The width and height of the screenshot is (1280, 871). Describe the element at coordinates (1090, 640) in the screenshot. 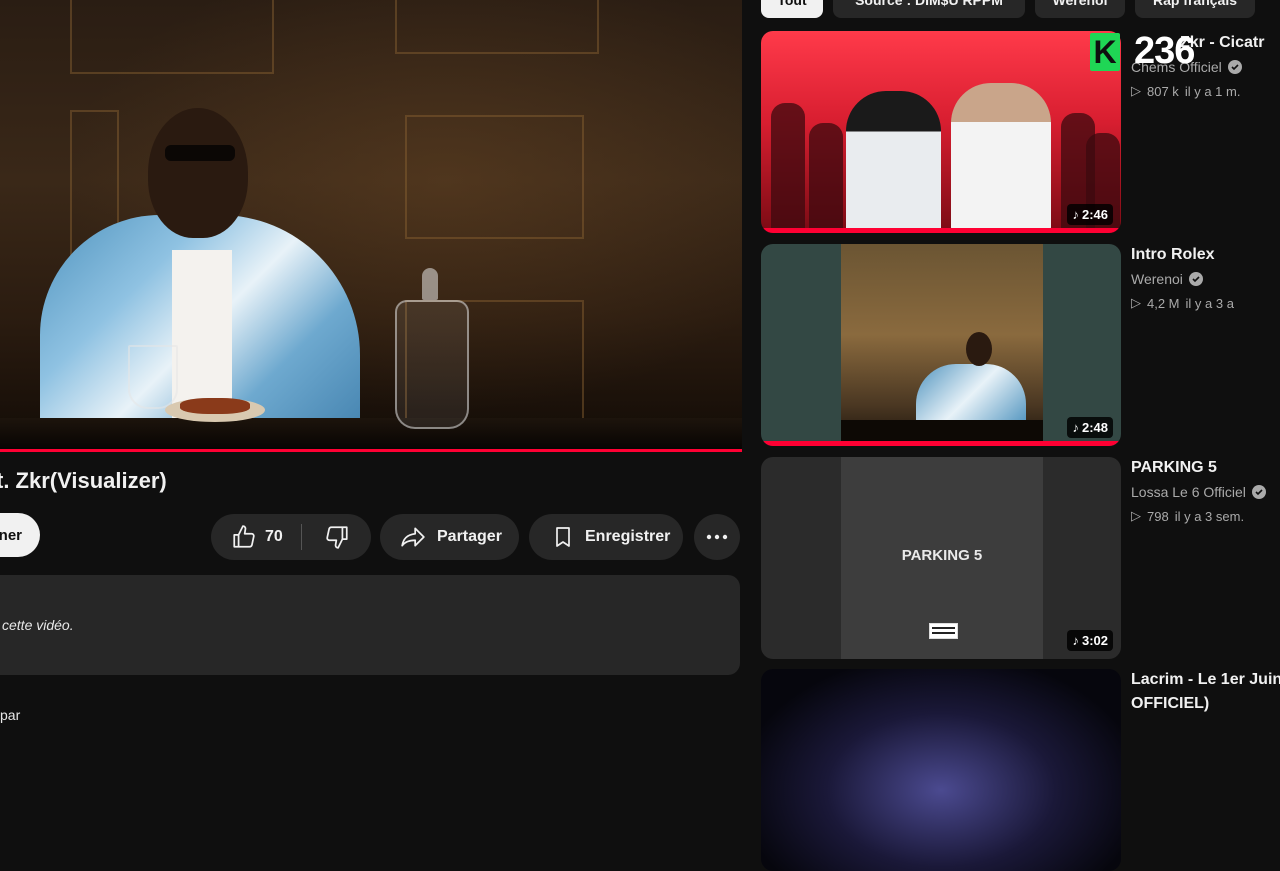

I see `duration-badge: ♪ 3:02` at that location.